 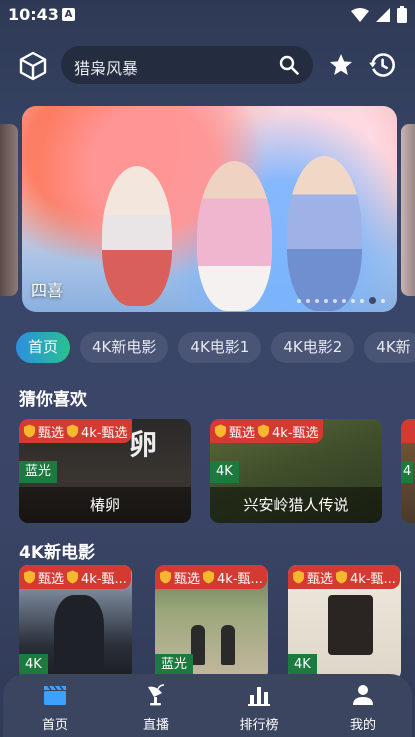 I want to click on movie-card: 4, so click(x=408, y=471).